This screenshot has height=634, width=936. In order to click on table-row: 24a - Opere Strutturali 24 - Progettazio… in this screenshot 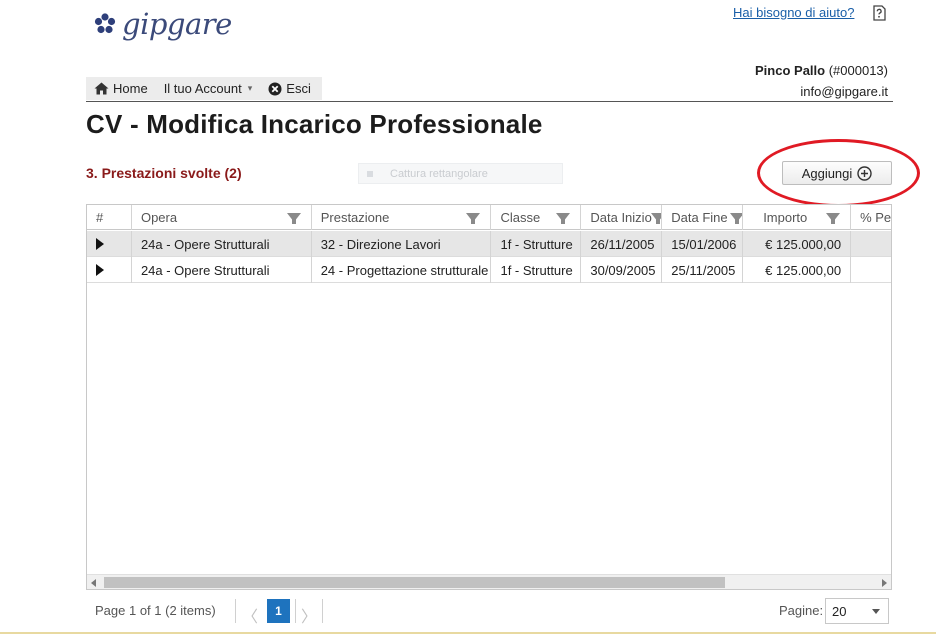, I will do `click(489, 270)`.